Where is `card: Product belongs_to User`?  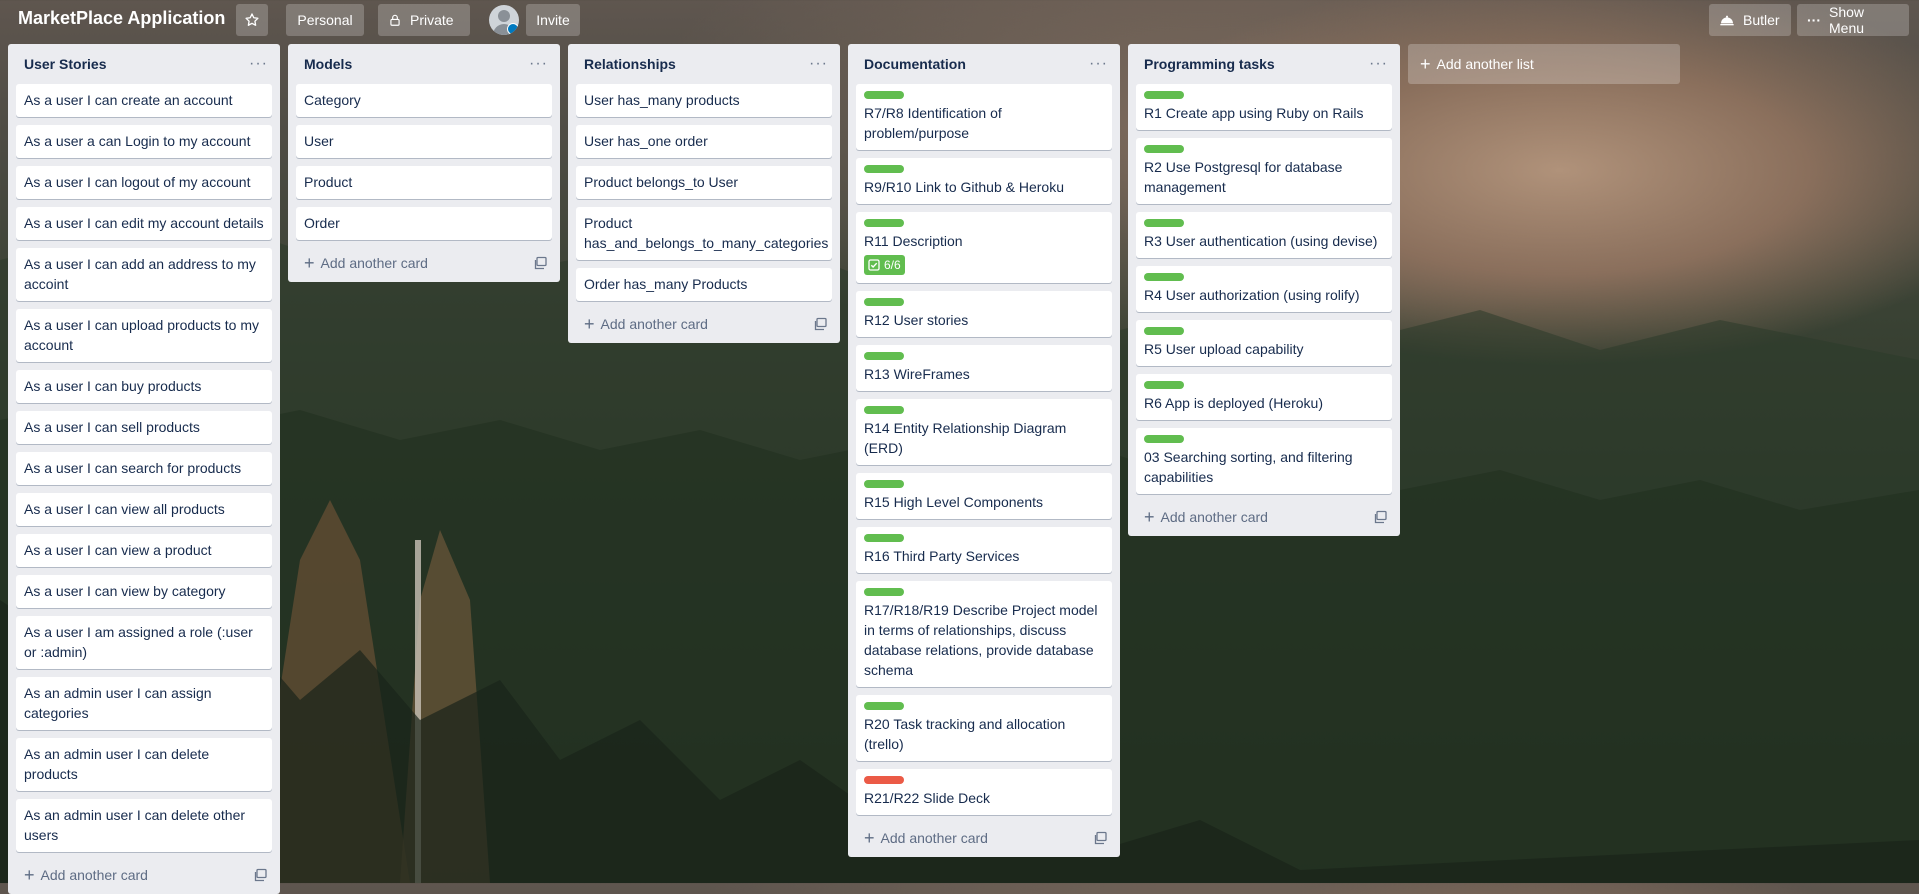
card: Product belongs_to User is located at coordinates (704, 182).